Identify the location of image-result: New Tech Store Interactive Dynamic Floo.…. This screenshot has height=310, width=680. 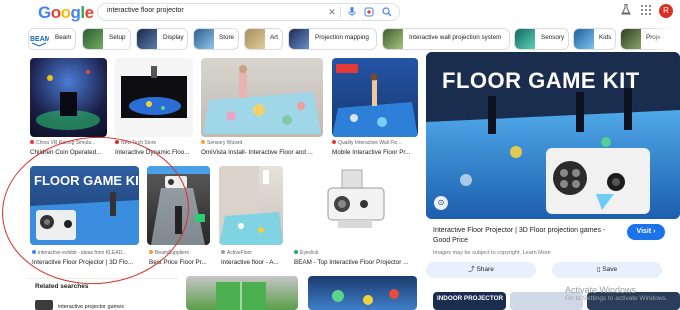
(154, 108).